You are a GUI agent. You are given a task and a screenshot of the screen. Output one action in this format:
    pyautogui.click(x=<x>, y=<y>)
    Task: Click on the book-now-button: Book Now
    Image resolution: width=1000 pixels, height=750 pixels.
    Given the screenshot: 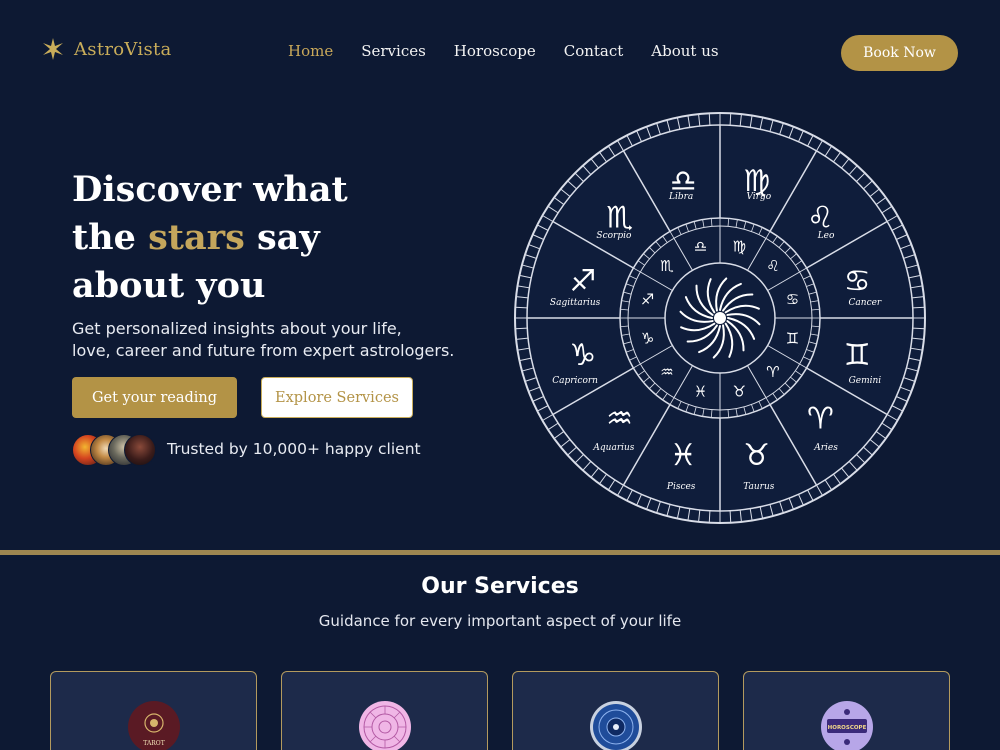 What is the action you would take?
    pyautogui.click(x=899, y=53)
    